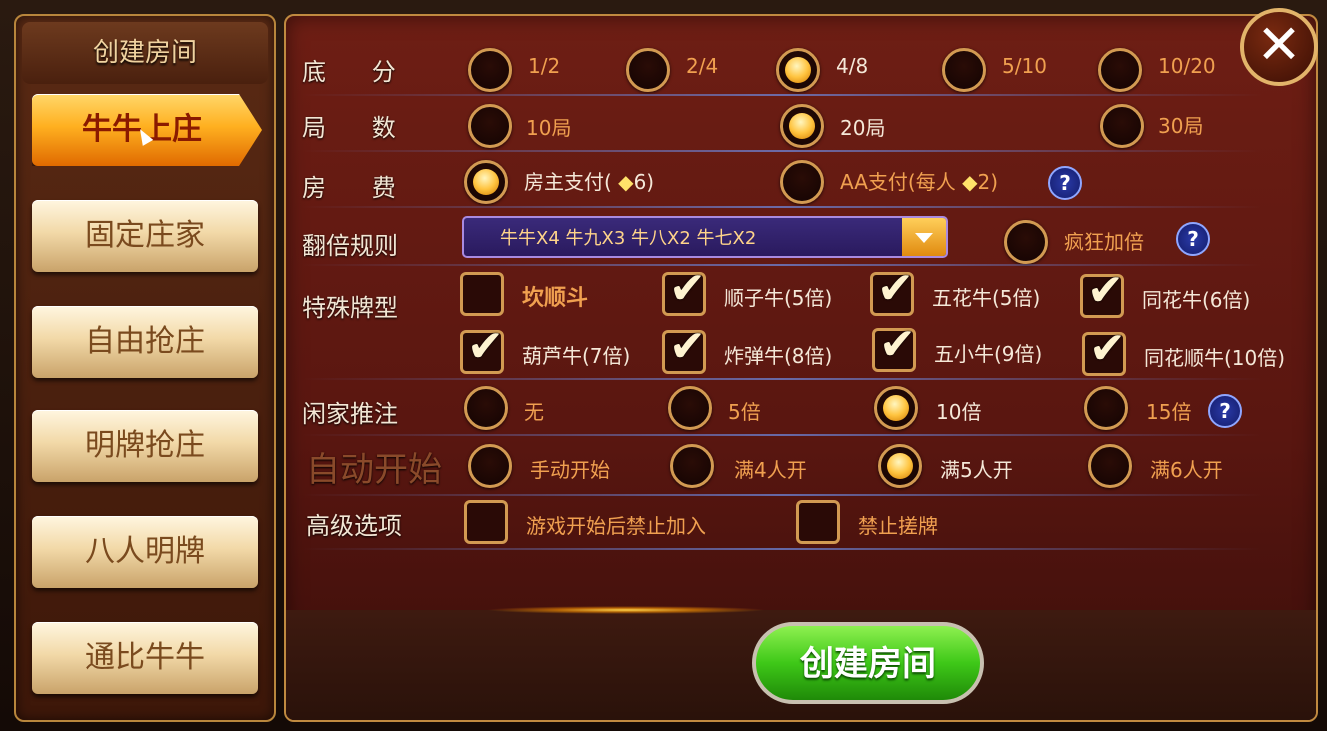 This screenshot has height=731, width=1327. What do you see at coordinates (1193, 239) in the screenshot?
I see `double-help-icon: ?` at bounding box center [1193, 239].